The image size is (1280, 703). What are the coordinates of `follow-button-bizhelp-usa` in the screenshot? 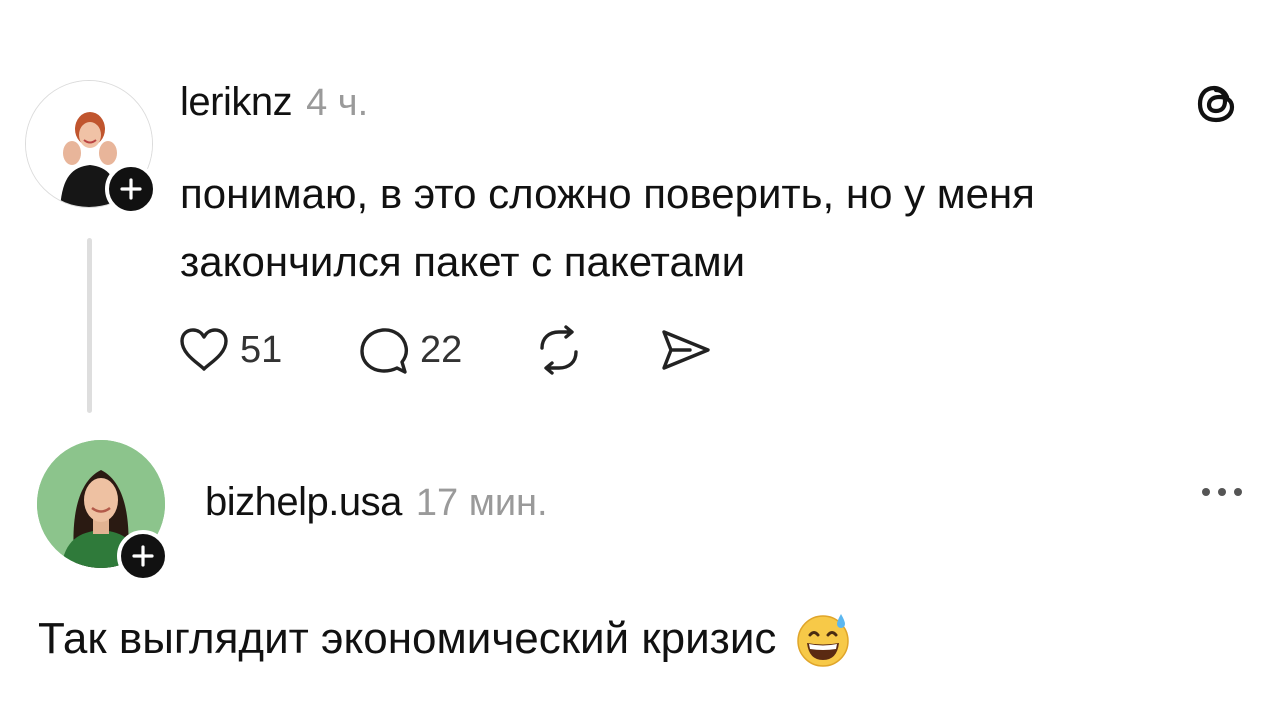 It's located at (143, 556).